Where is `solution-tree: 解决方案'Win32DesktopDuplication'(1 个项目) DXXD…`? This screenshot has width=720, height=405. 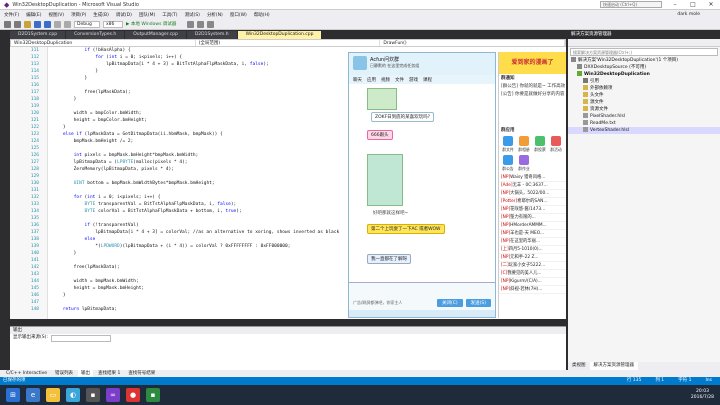 solution-tree: 解决方案'Win32DesktopDuplication'(1 个项目) DXXD… is located at coordinates (644, 95).